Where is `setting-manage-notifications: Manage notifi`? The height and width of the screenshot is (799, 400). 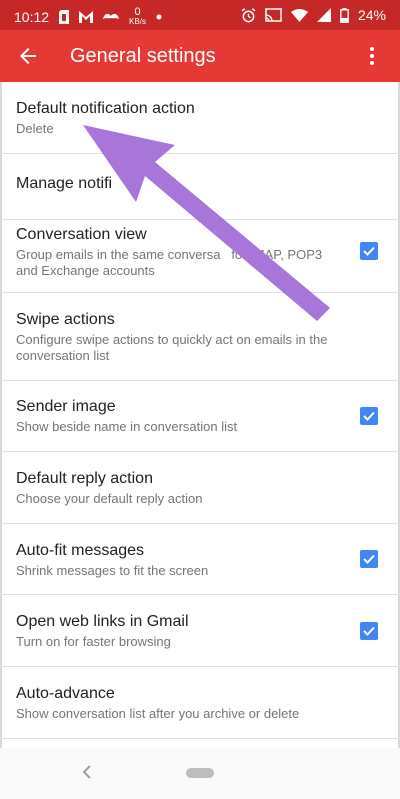
setting-manage-notifications: Manage notifi is located at coordinates (200, 187).